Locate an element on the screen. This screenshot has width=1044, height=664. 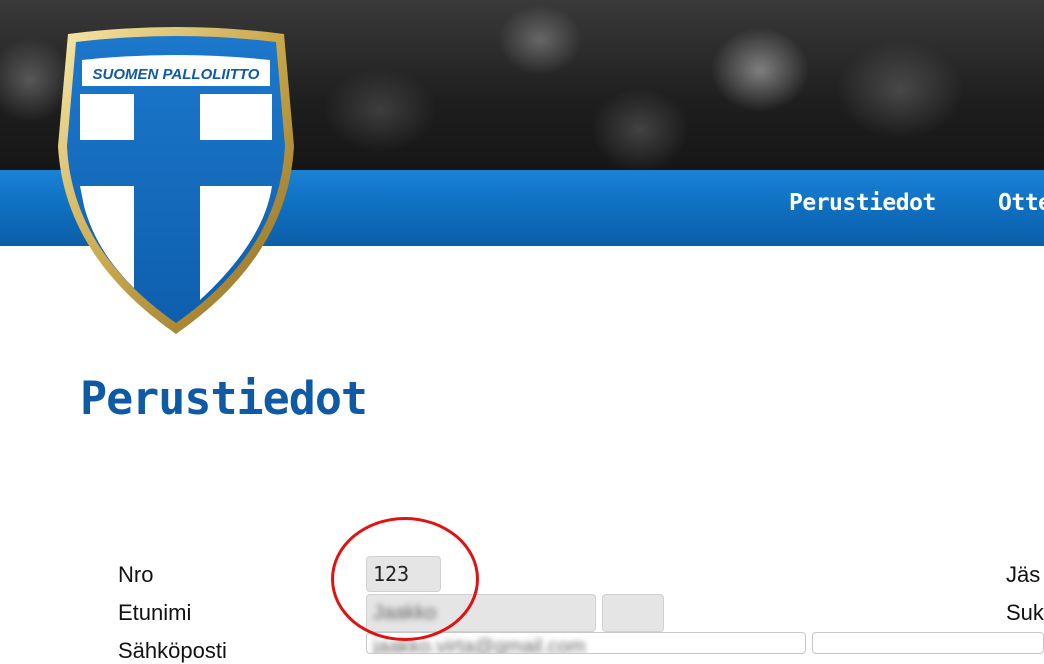
label-etunimi: Etunimi is located at coordinates (155, 612).